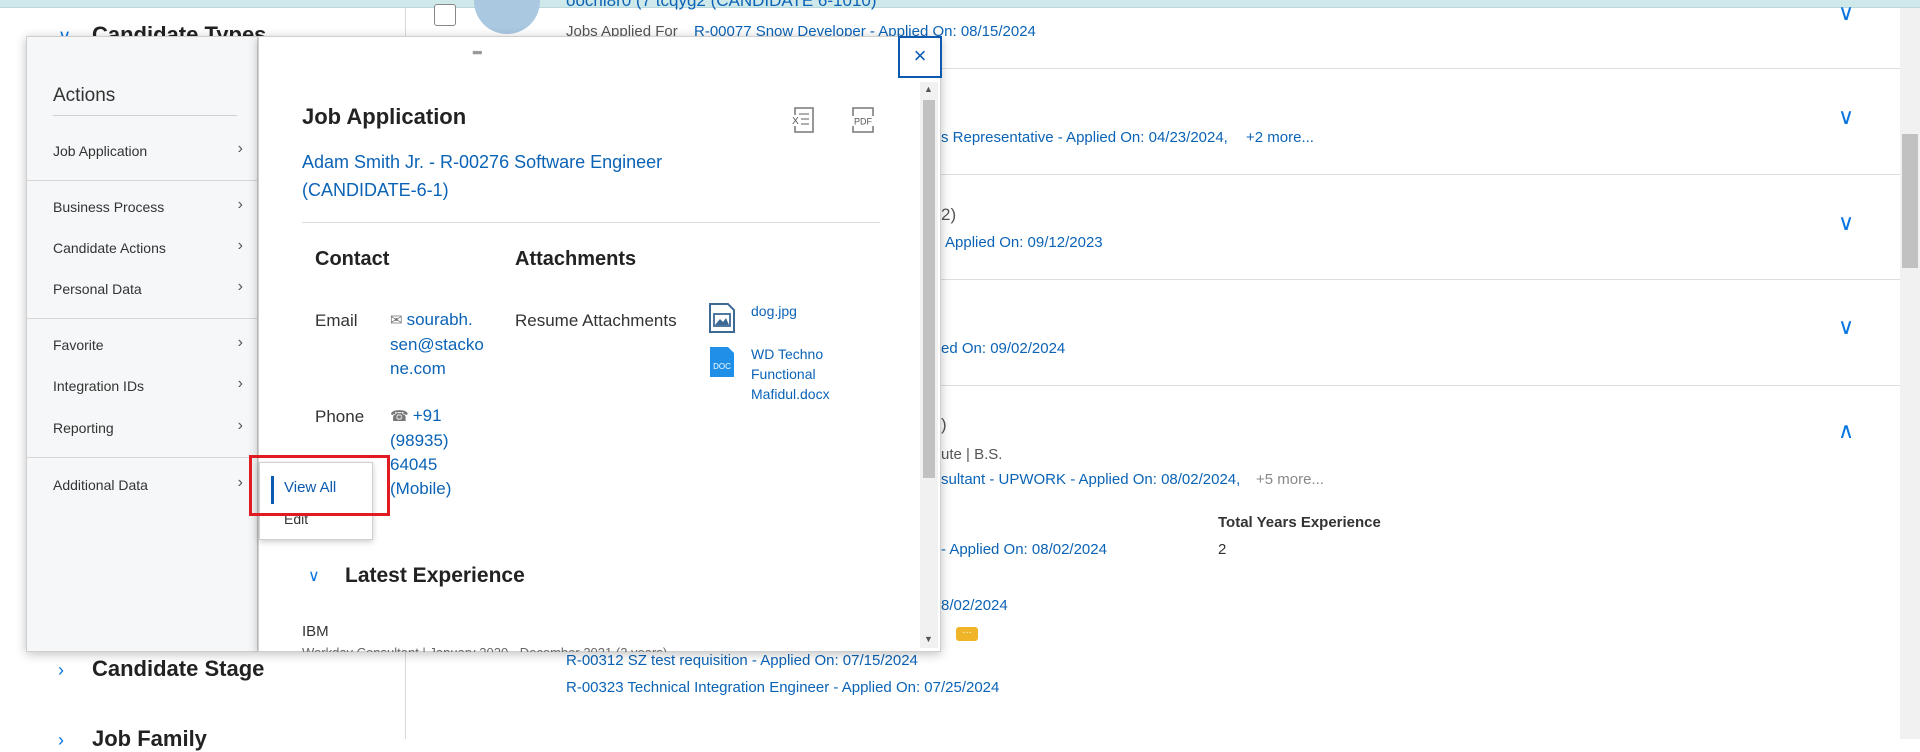 The width and height of the screenshot is (1920, 752). I want to click on popup-scrollbar: ▲ ▼, so click(929, 365).